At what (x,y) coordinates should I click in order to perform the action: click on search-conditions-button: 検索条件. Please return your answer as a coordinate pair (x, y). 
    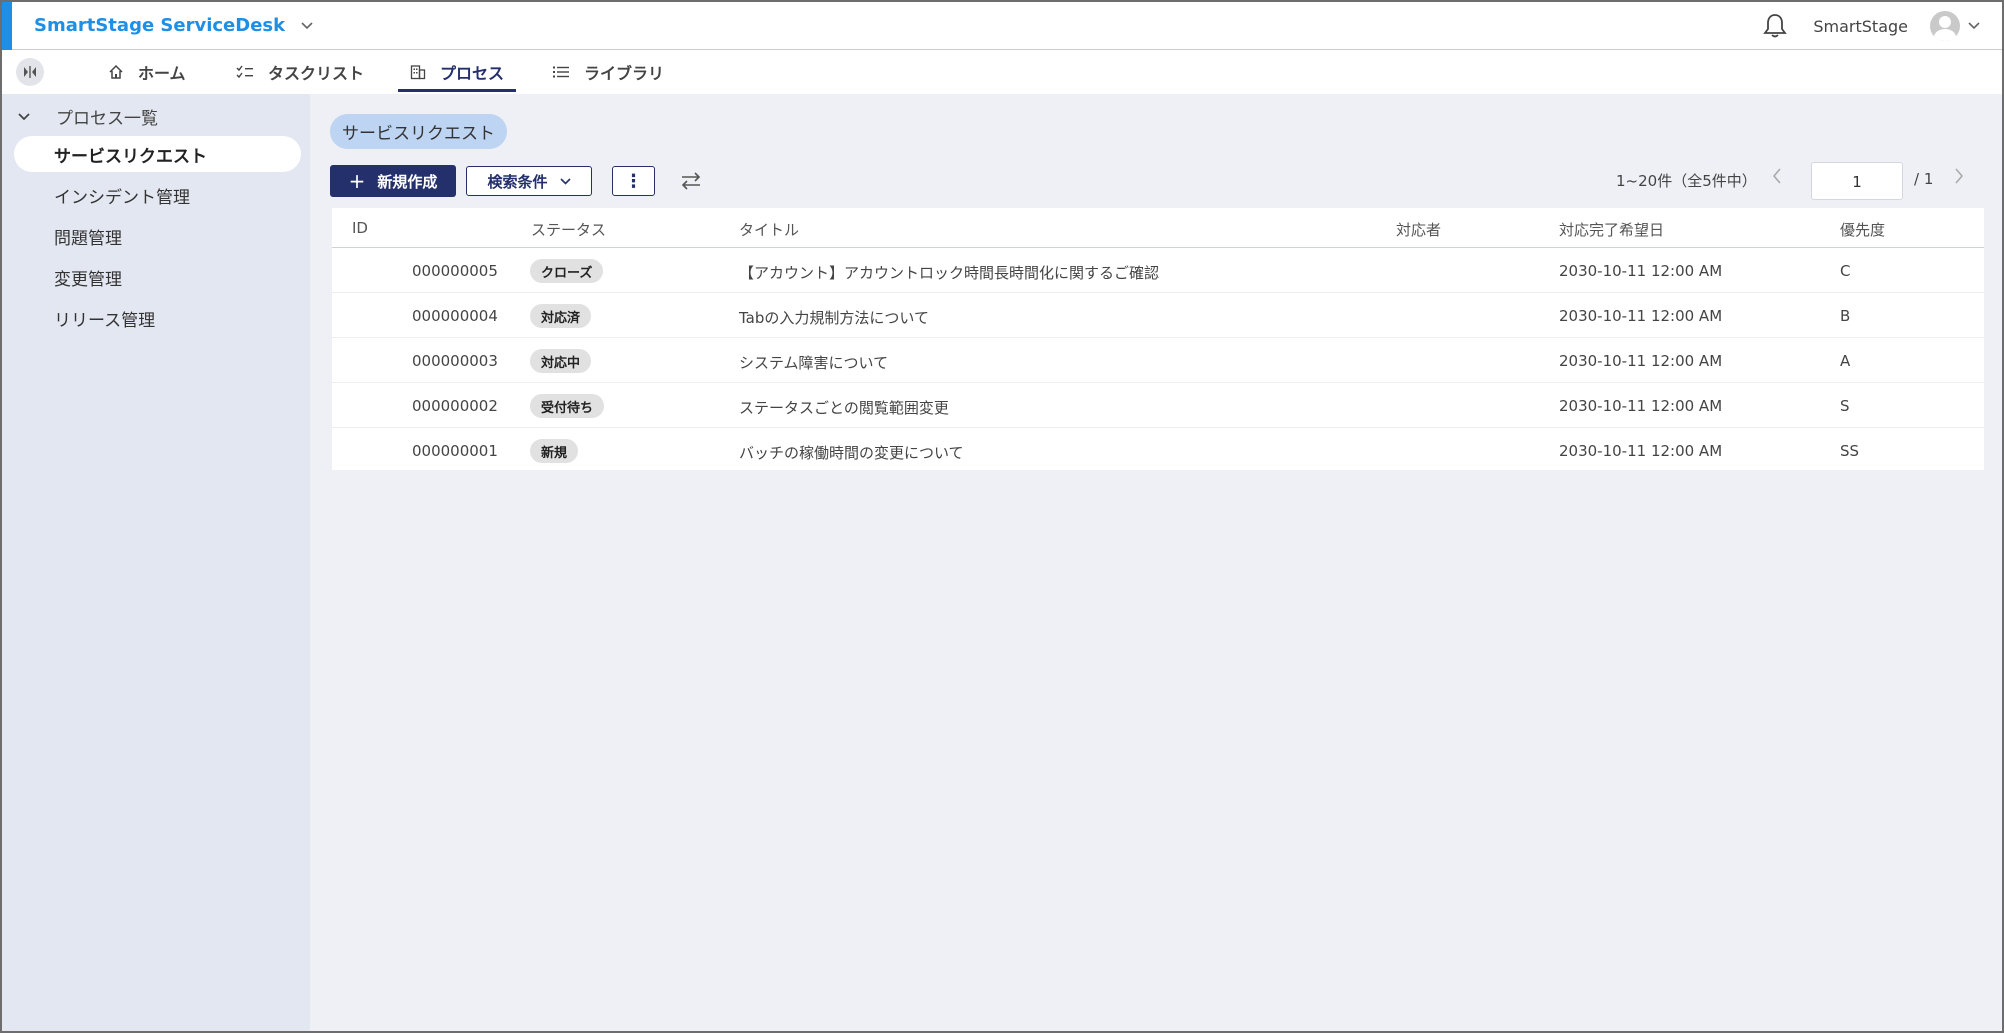
    Looking at the image, I should click on (529, 181).